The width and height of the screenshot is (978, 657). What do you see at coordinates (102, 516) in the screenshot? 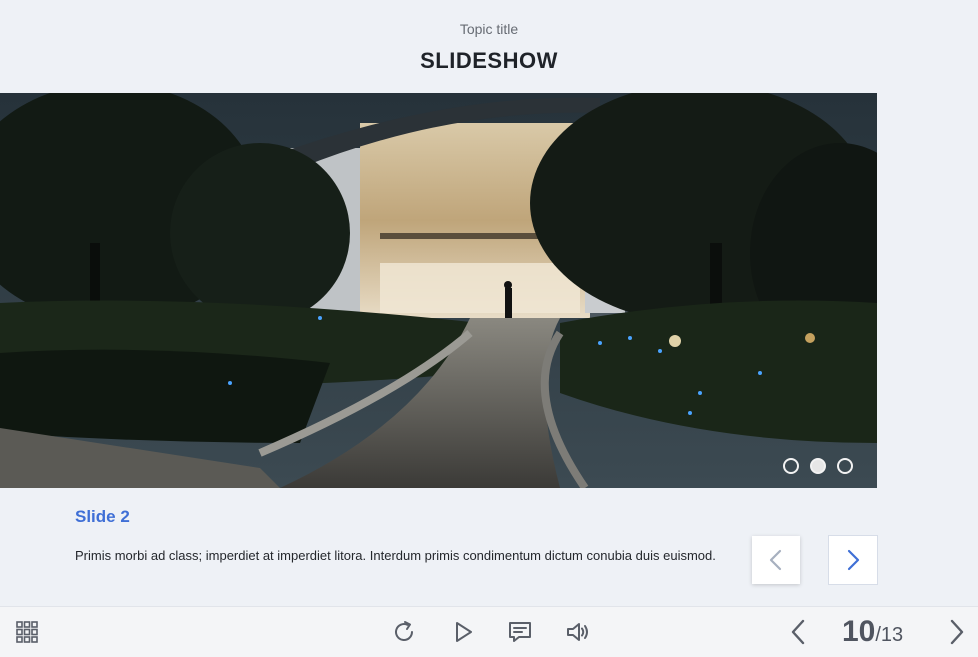
I see `slide-heading: Slide 2` at bounding box center [102, 516].